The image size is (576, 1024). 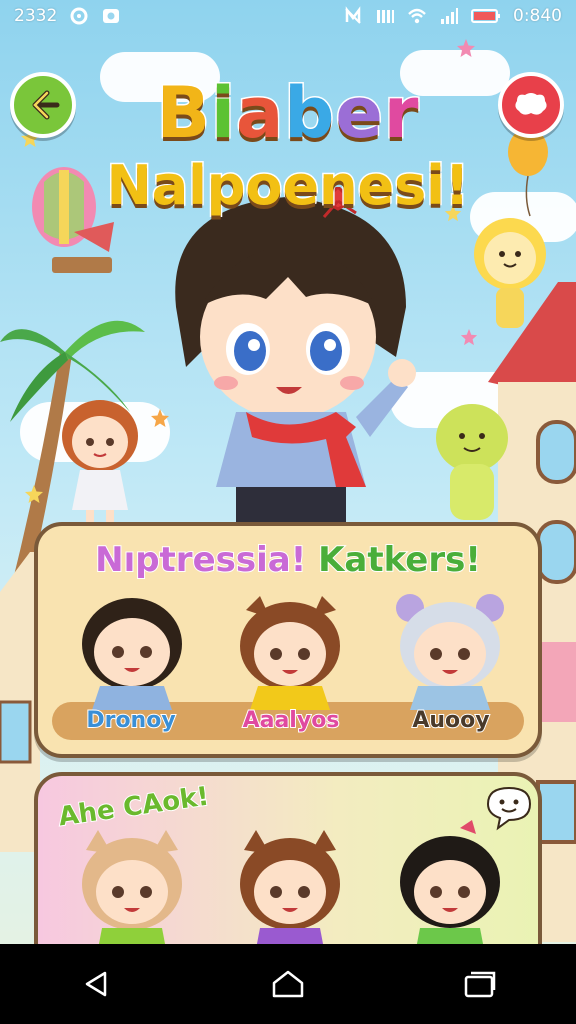 I want to click on chat-bubble-icon, so click(x=531, y=104).